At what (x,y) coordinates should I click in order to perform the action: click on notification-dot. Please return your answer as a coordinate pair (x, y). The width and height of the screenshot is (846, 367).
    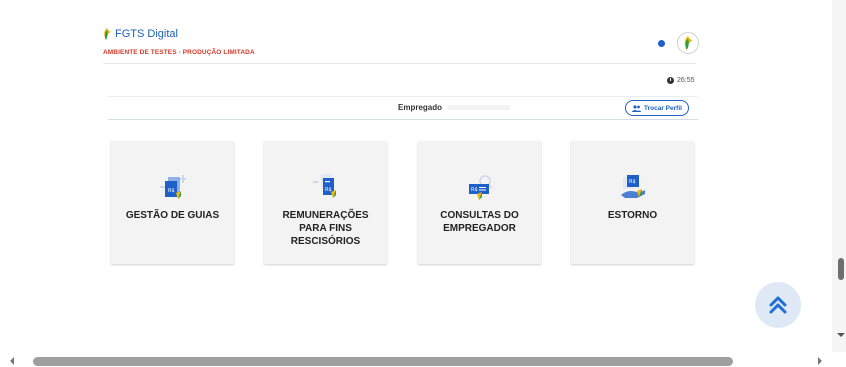
    Looking at the image, I should click on (661, 43).